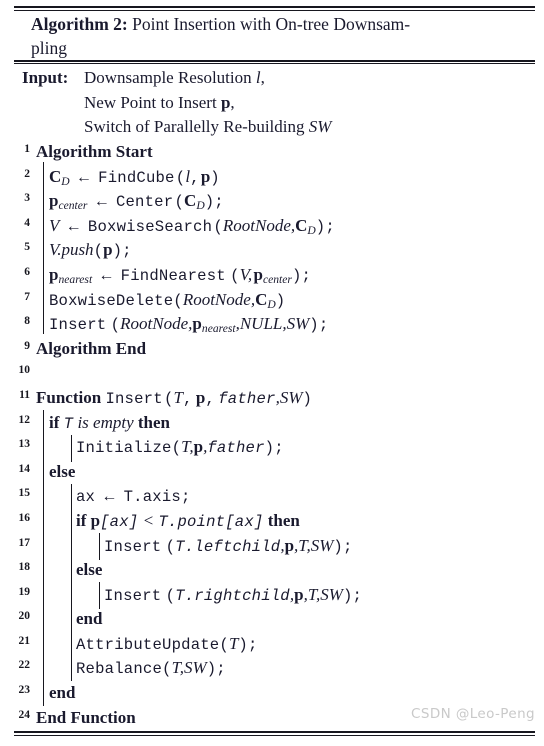 The height and width of the screenshot is (746, 544). What do you see at coordinates (24, 419) in the screenshot?
I see `line-number: 12` at bounding box center [24, 419].